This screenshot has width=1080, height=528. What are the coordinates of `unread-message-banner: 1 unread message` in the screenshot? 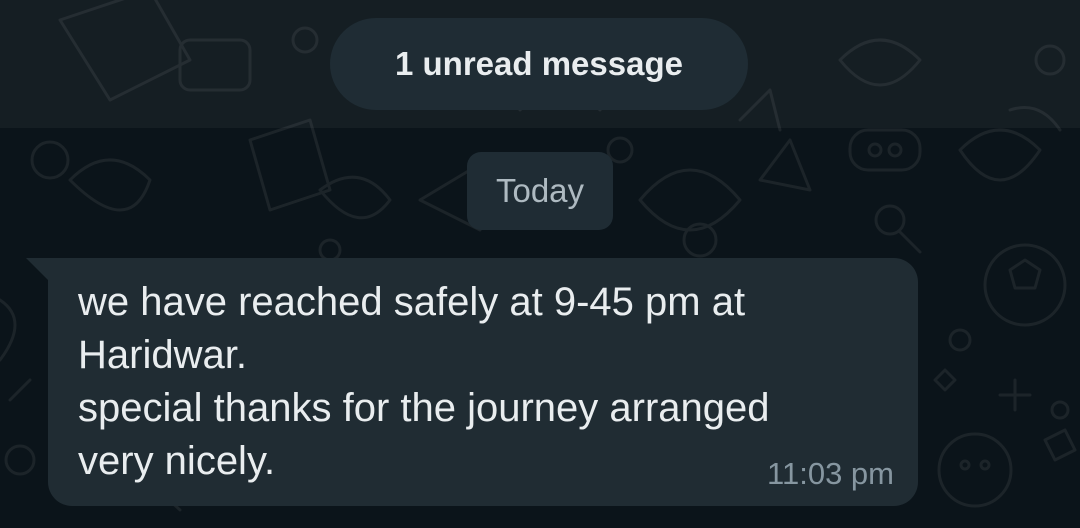 It's located at (539, 64).